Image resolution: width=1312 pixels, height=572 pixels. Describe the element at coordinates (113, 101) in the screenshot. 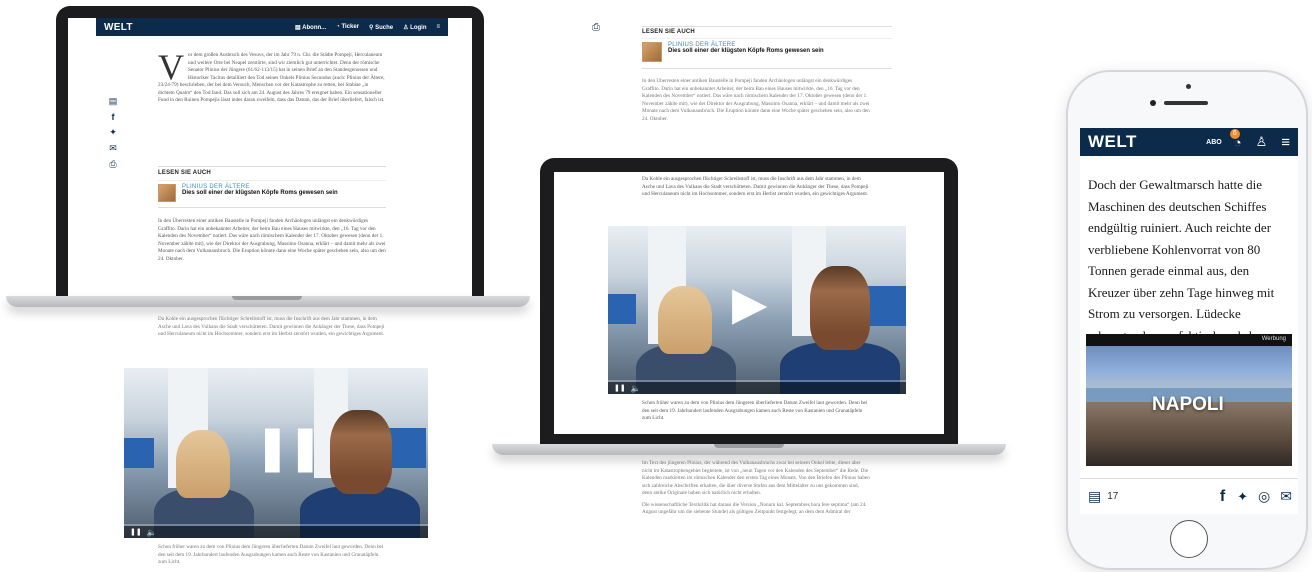

I see `comment-icon: ▤` at that location.